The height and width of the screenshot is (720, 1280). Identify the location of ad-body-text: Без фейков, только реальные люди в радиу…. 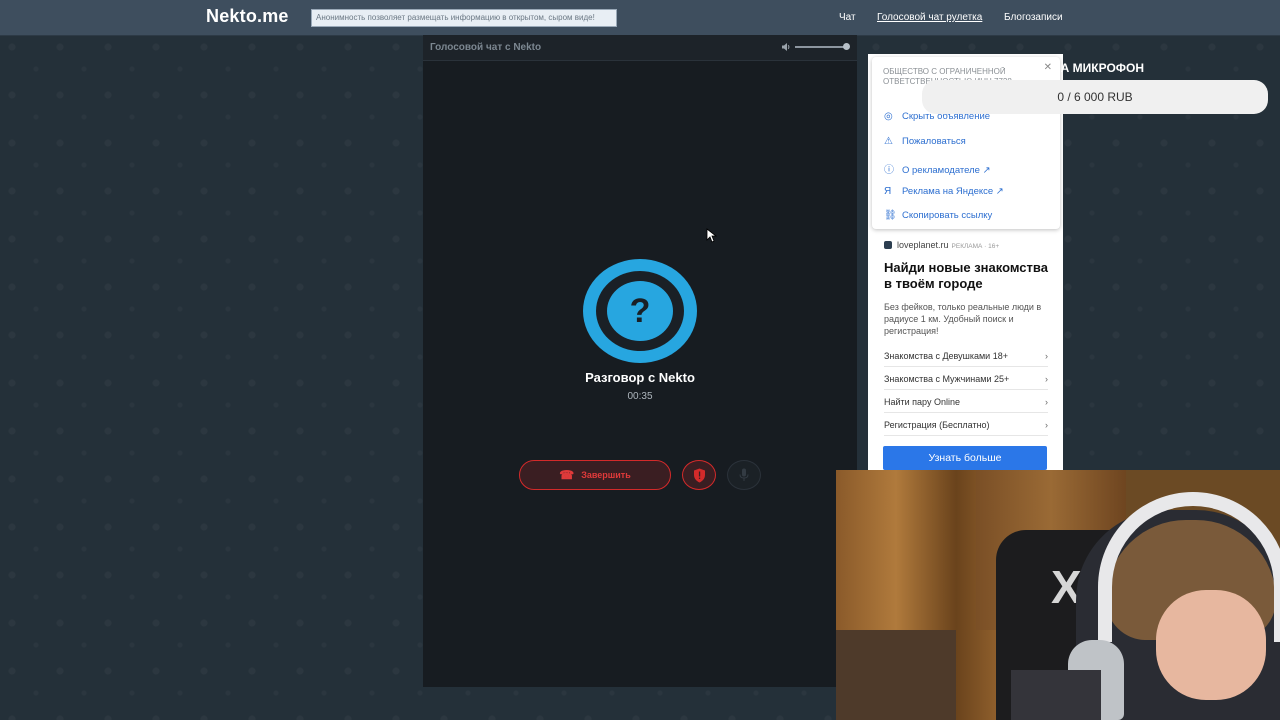
(963, 319).